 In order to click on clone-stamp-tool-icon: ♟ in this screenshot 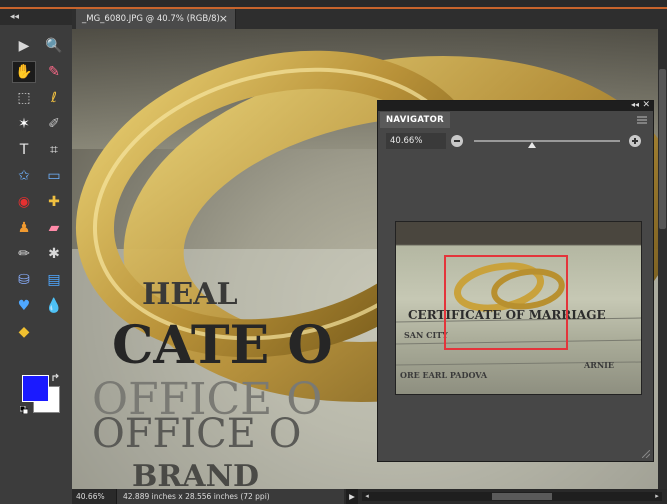, I will do `click(24, 228)`.